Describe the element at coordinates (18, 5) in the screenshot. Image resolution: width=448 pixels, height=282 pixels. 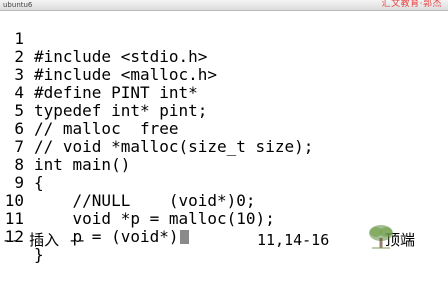
I see `window-title: ubuntu6` at that location.